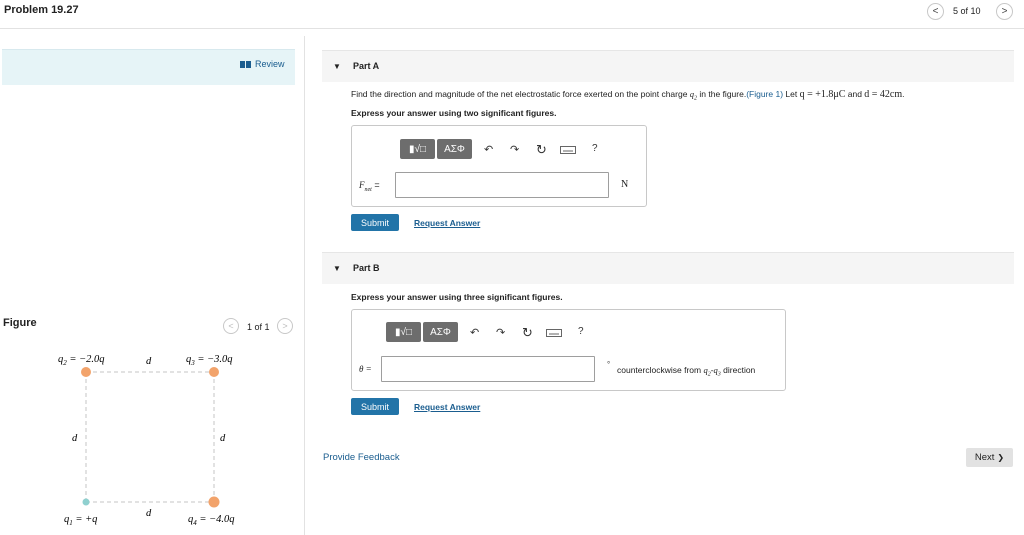 This screenshot has height=535, width=1024. Describe the element at coordinates (967, 11) in the screenshot. I see `problem-counter: 5 of 10` at that location.